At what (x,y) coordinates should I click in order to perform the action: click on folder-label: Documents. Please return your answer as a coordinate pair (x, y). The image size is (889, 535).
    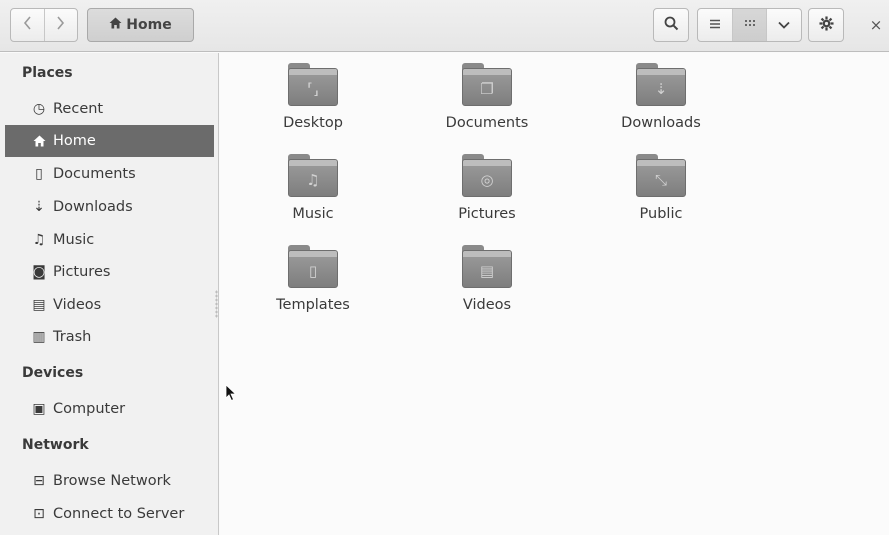
    Looking at the image, I should click on (487, 123).